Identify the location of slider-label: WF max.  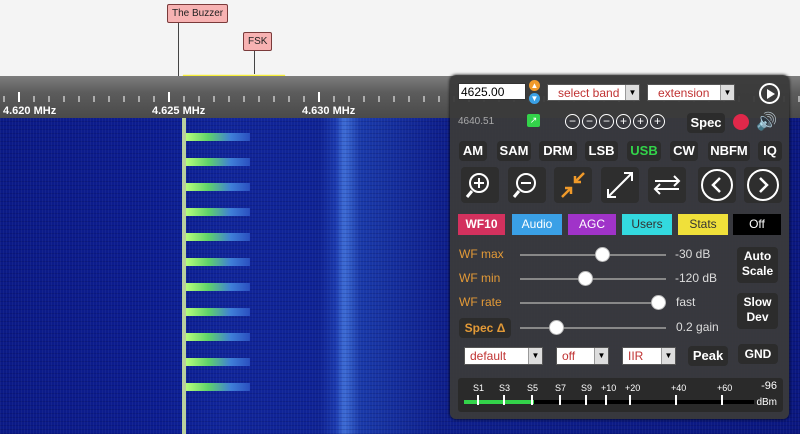
(481, 254).